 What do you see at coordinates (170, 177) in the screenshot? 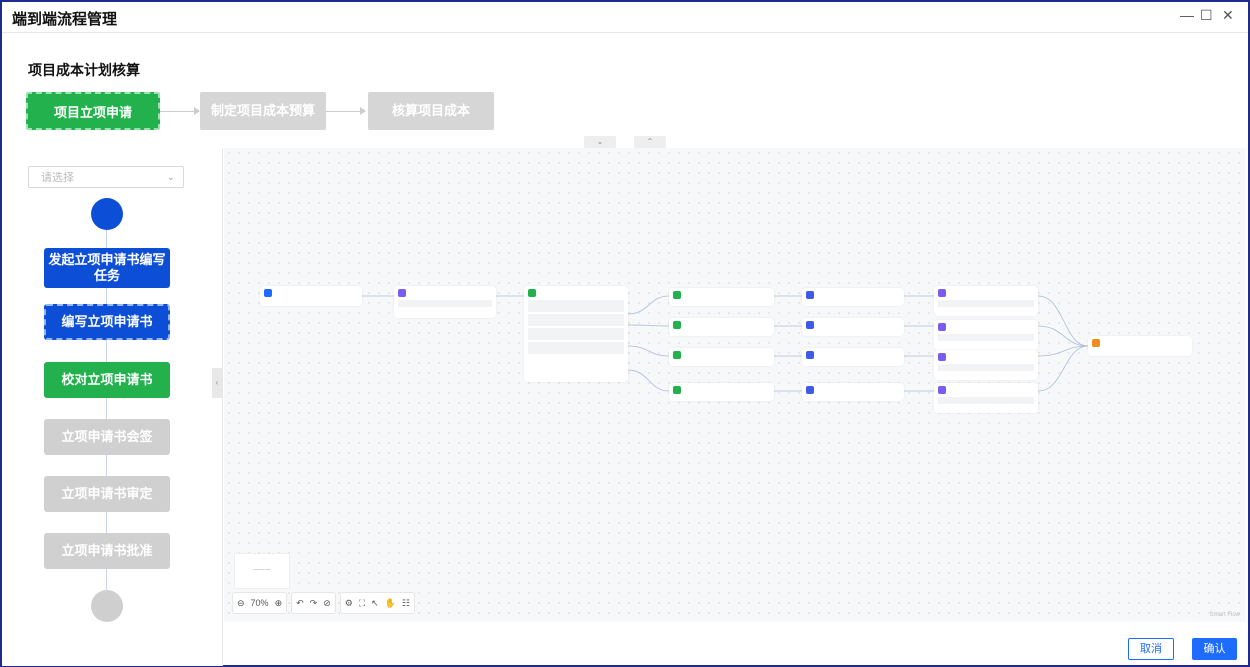
I see `chevron-down-icon: ⌄` at bounding box center [170, 177].